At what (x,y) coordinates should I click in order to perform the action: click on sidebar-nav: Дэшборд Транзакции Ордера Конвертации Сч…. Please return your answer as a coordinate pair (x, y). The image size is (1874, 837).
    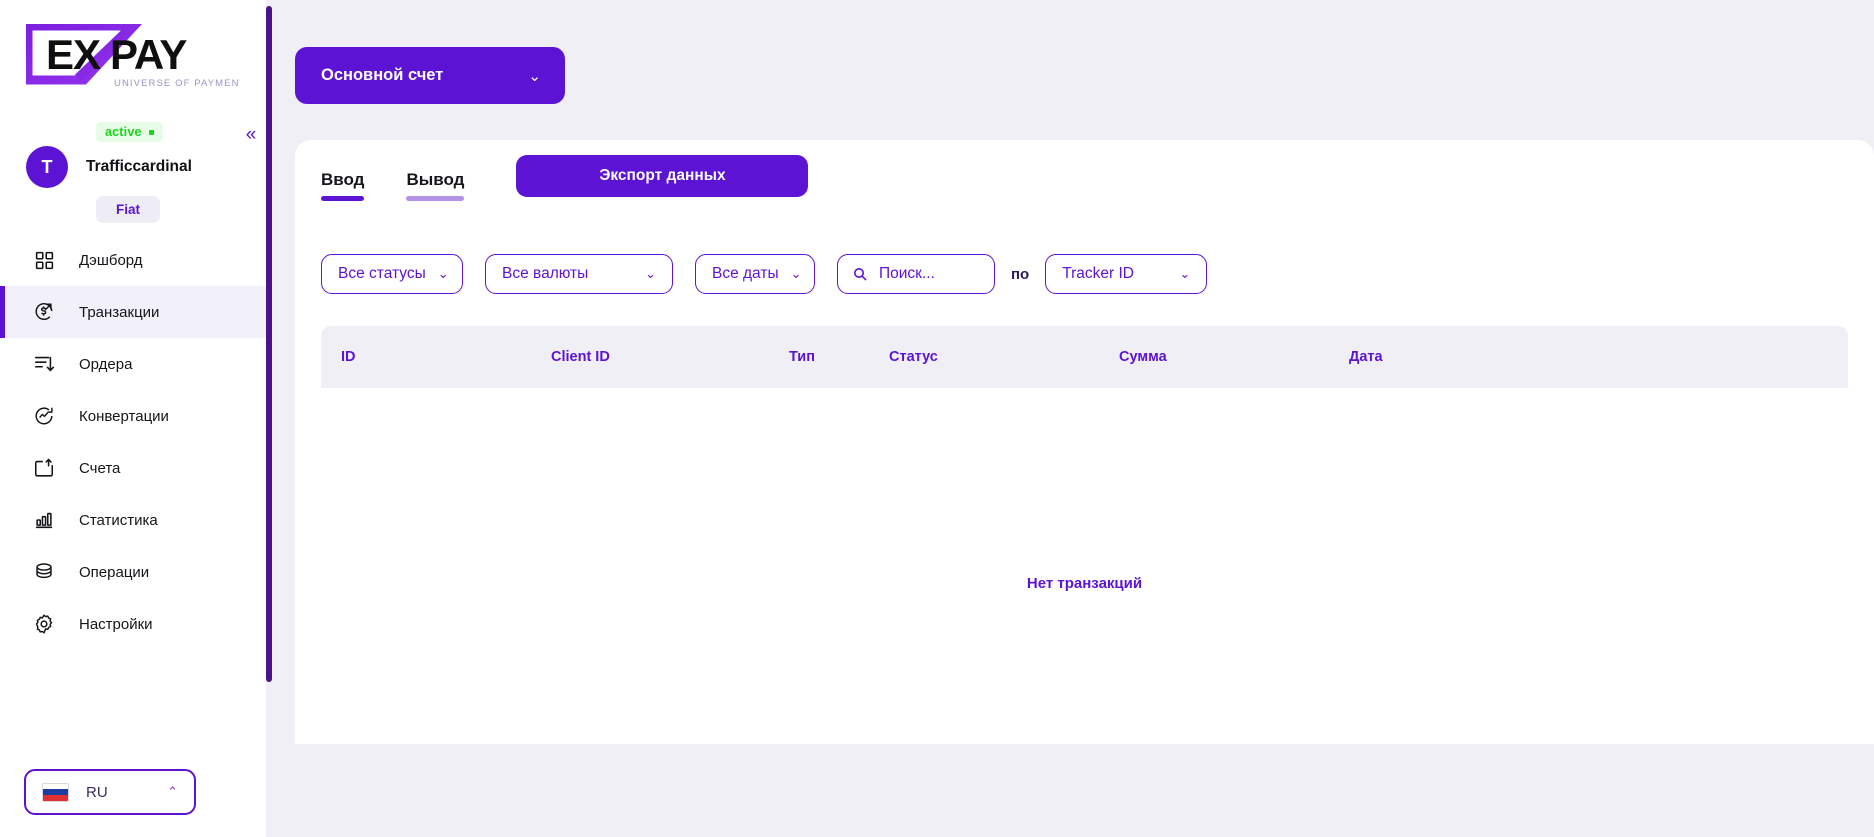
    Looking at the image, I should click on (136, 499).